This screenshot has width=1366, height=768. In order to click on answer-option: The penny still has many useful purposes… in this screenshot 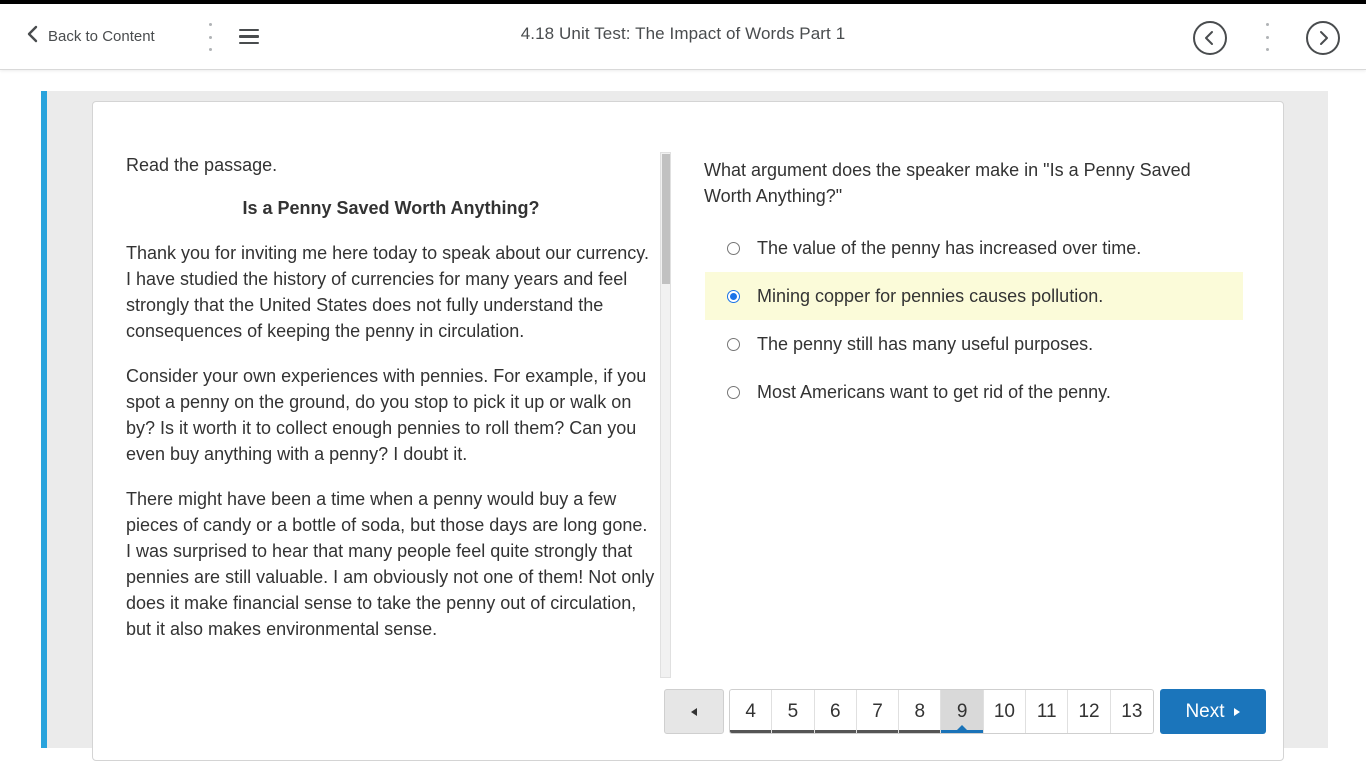, I will do `click(974, 344)`.